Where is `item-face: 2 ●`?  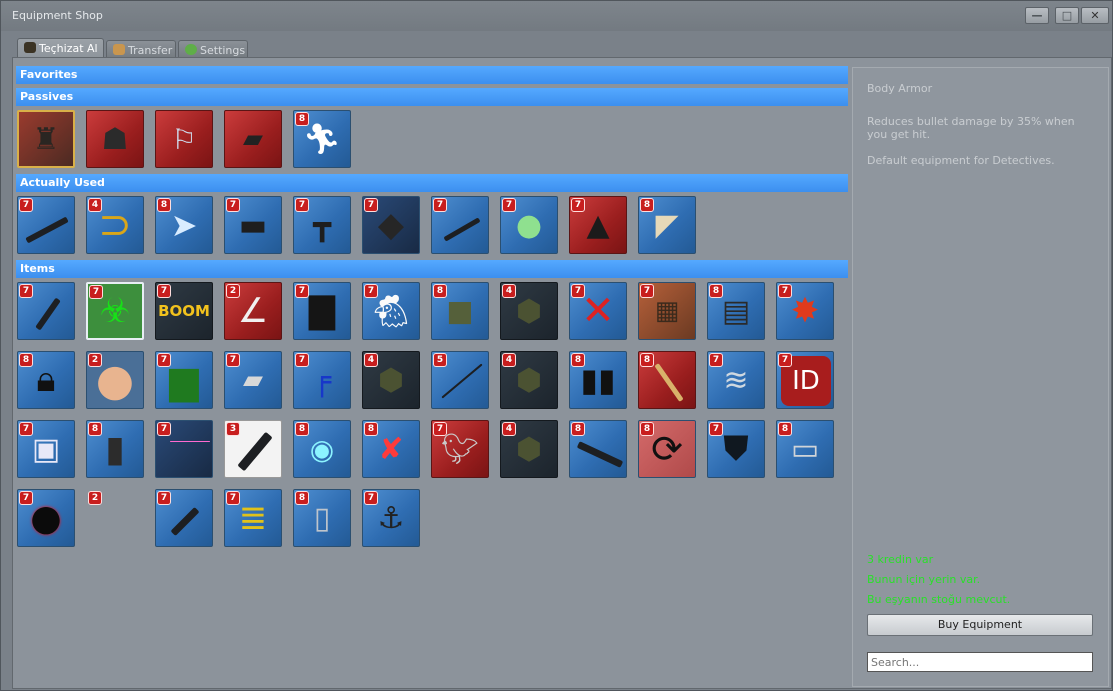 item-face: 2 ● is located at coordinates (115, 380).